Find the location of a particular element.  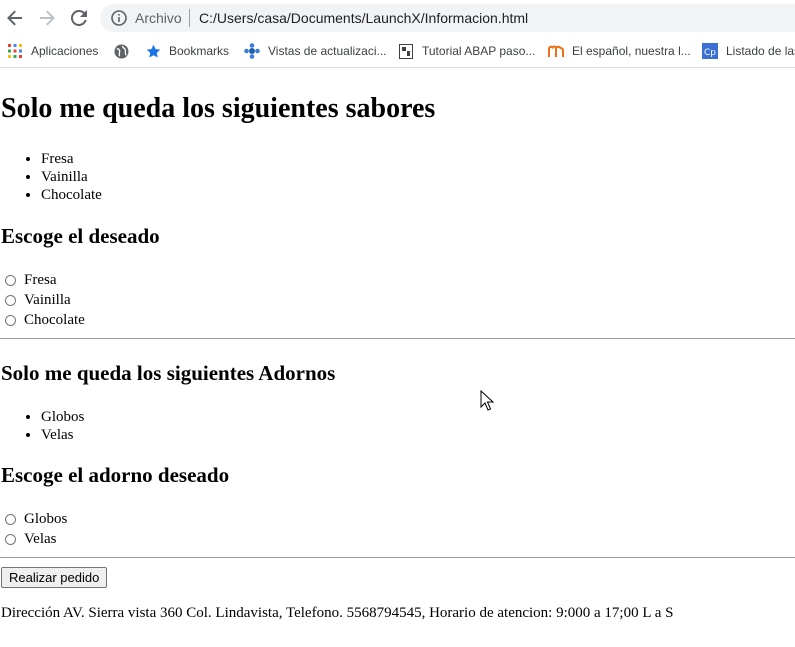

flavor-option-chocolate: Chocolate is located at coordinates (45, 320).